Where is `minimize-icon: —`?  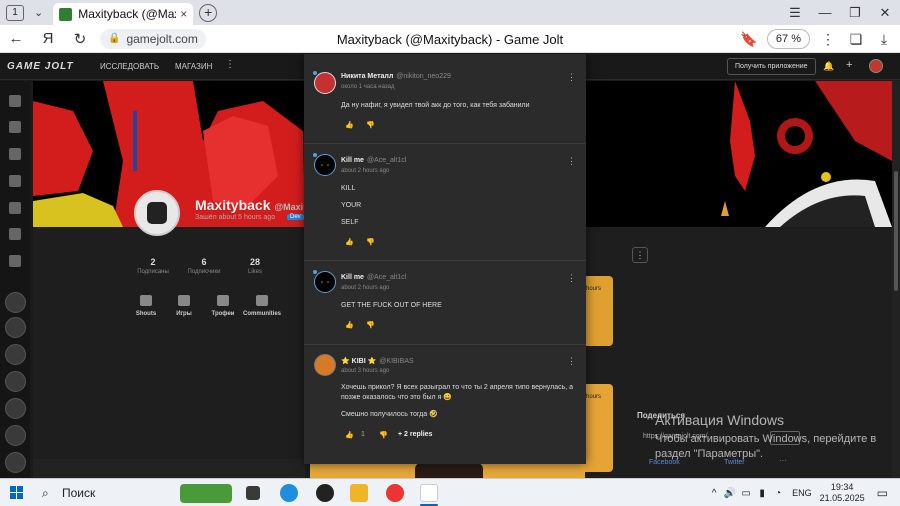
minimize-icon: — is located at coordinates (825, 12).